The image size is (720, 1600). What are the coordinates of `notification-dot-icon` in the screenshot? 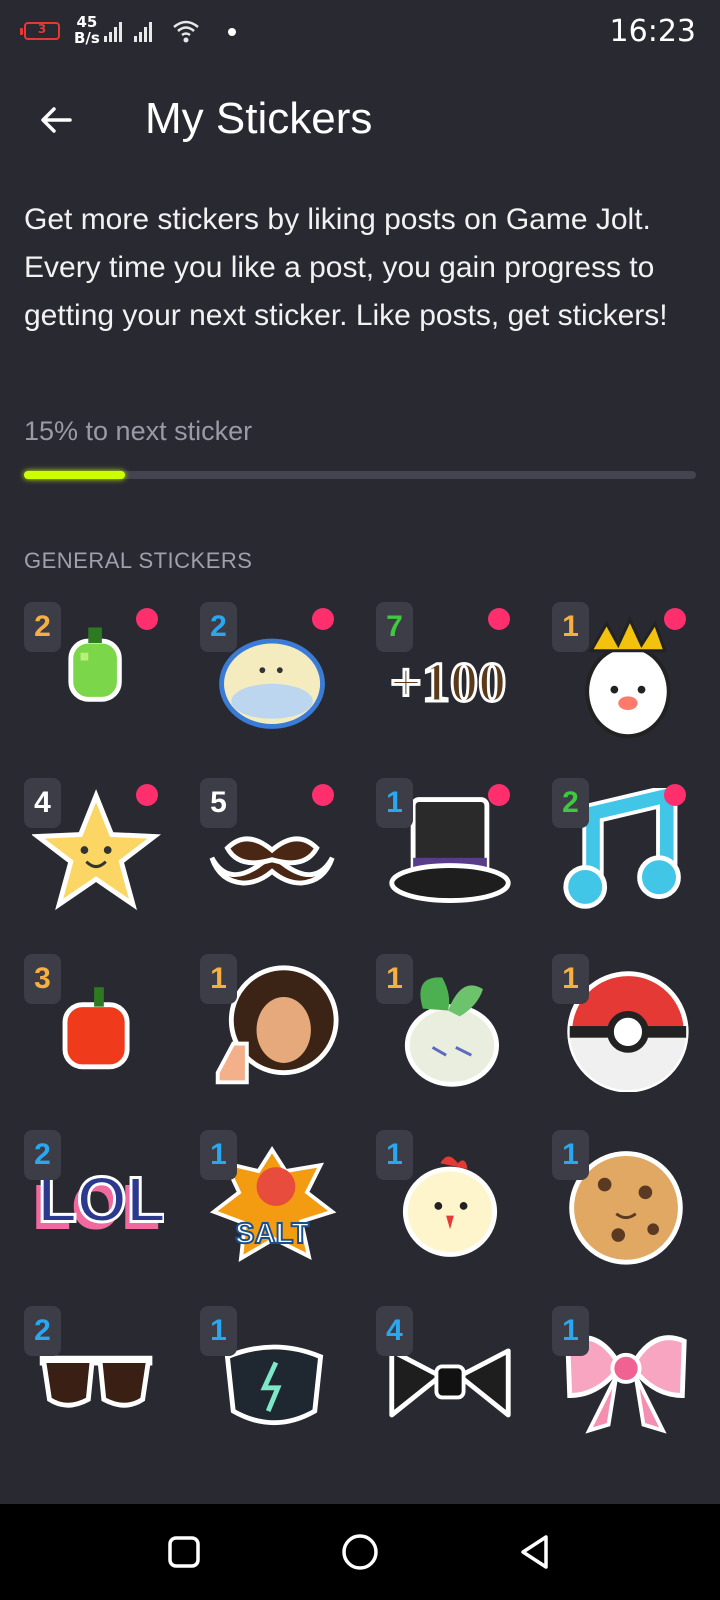 It's located at (232, 32).